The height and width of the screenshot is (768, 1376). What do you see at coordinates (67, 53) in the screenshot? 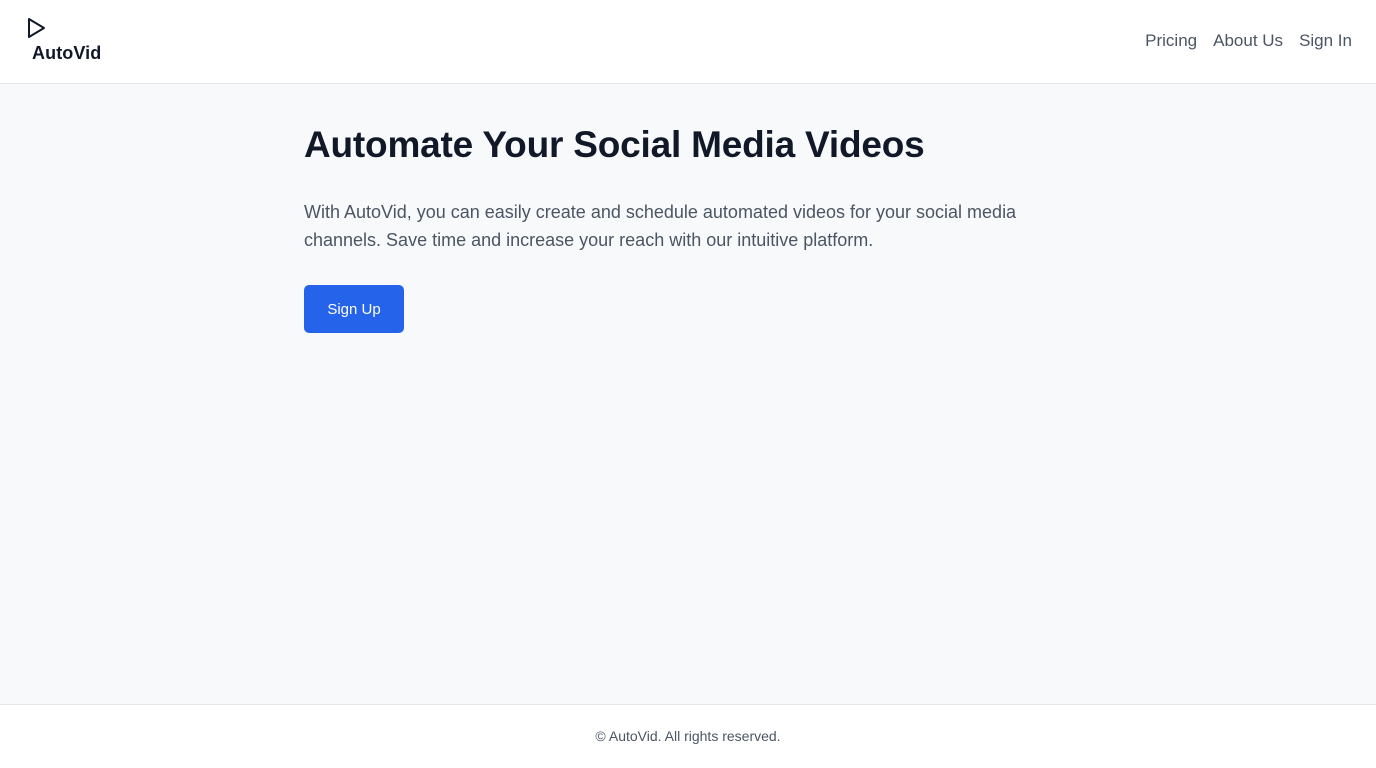
I see `brand-name: AutoVid` at bounding box center [67, 53].